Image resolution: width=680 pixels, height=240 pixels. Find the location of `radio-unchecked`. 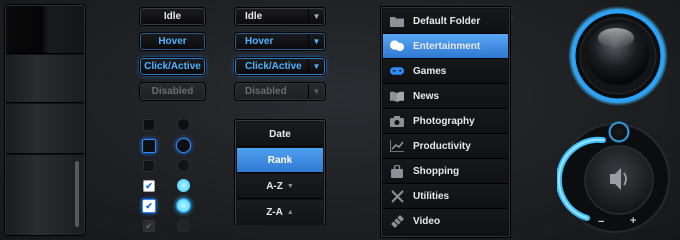

radio-unchecked is located at coordinates (183, 124).